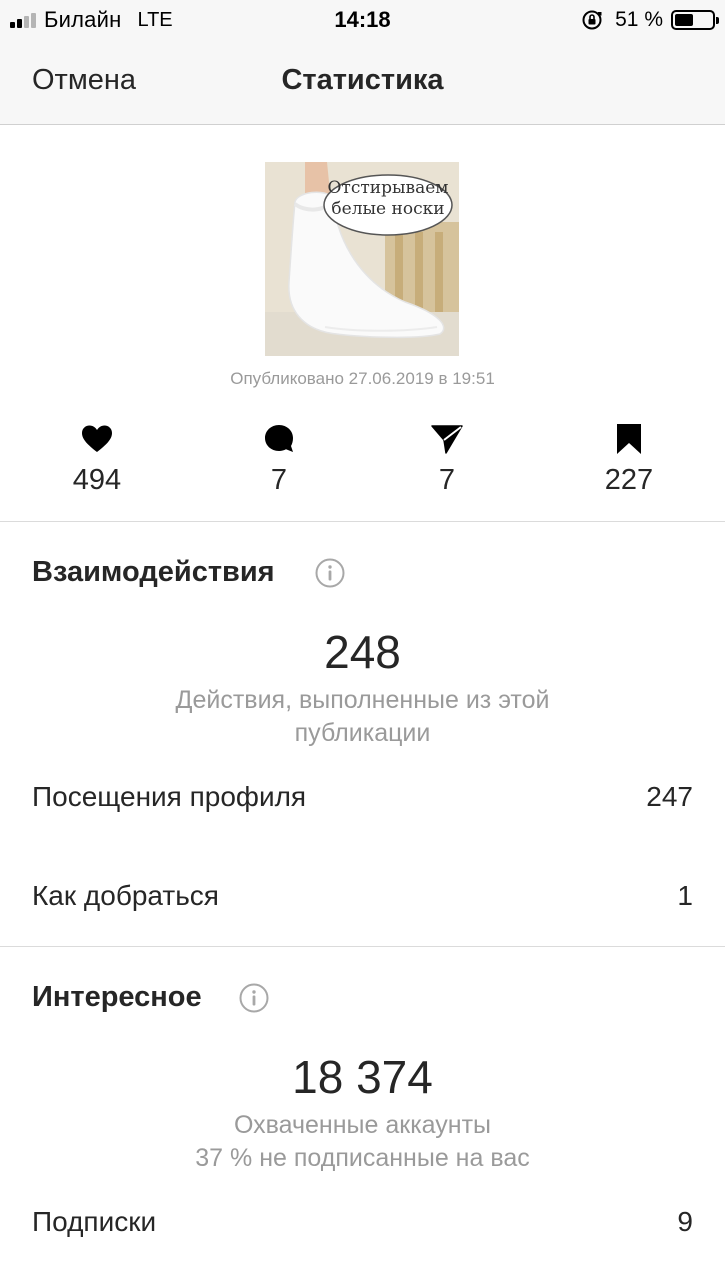 The height and width of the screenshot is (1280, 725). I want to click on interactions-total: 248, so click(362, 652).